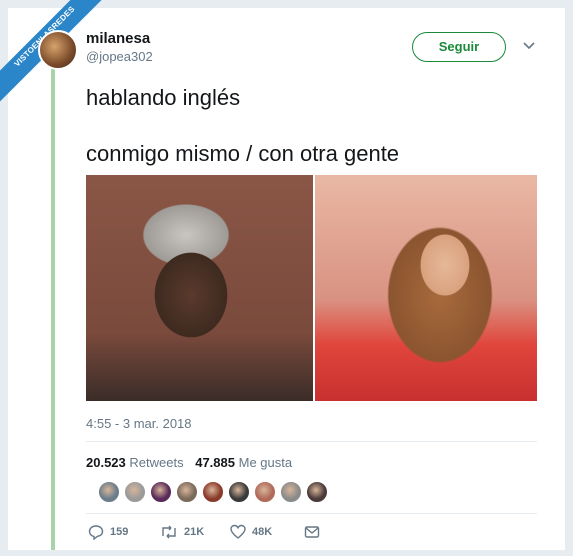 This screenshot has width=573, height=556. What do you see at coordinates (459, 47) in the screenshot?
I see `follow-button: Seguir` at bounding box center [459, 47].